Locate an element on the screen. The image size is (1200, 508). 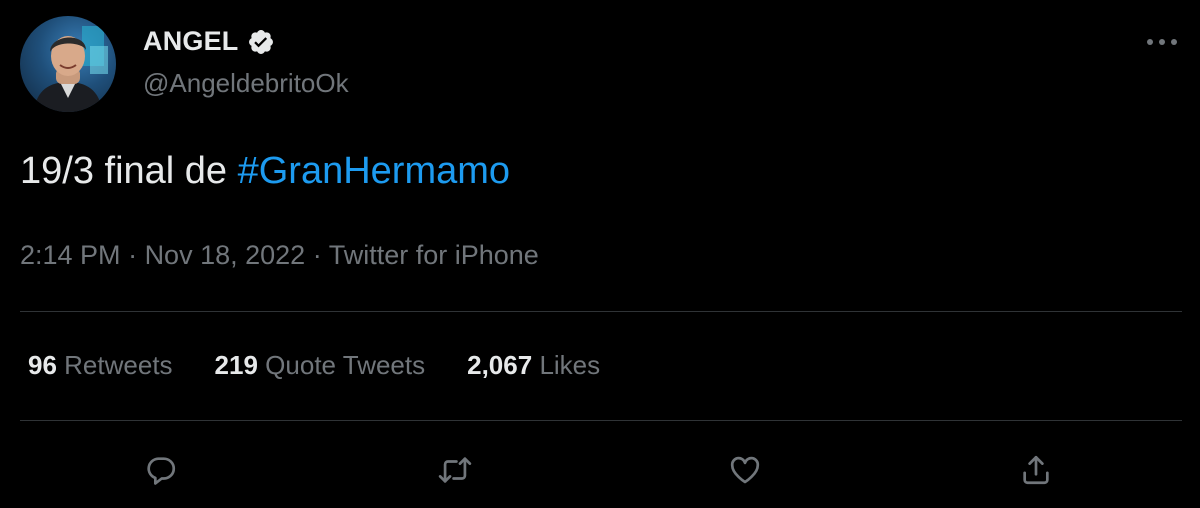
share-button is located at coordinates (1036, 470).